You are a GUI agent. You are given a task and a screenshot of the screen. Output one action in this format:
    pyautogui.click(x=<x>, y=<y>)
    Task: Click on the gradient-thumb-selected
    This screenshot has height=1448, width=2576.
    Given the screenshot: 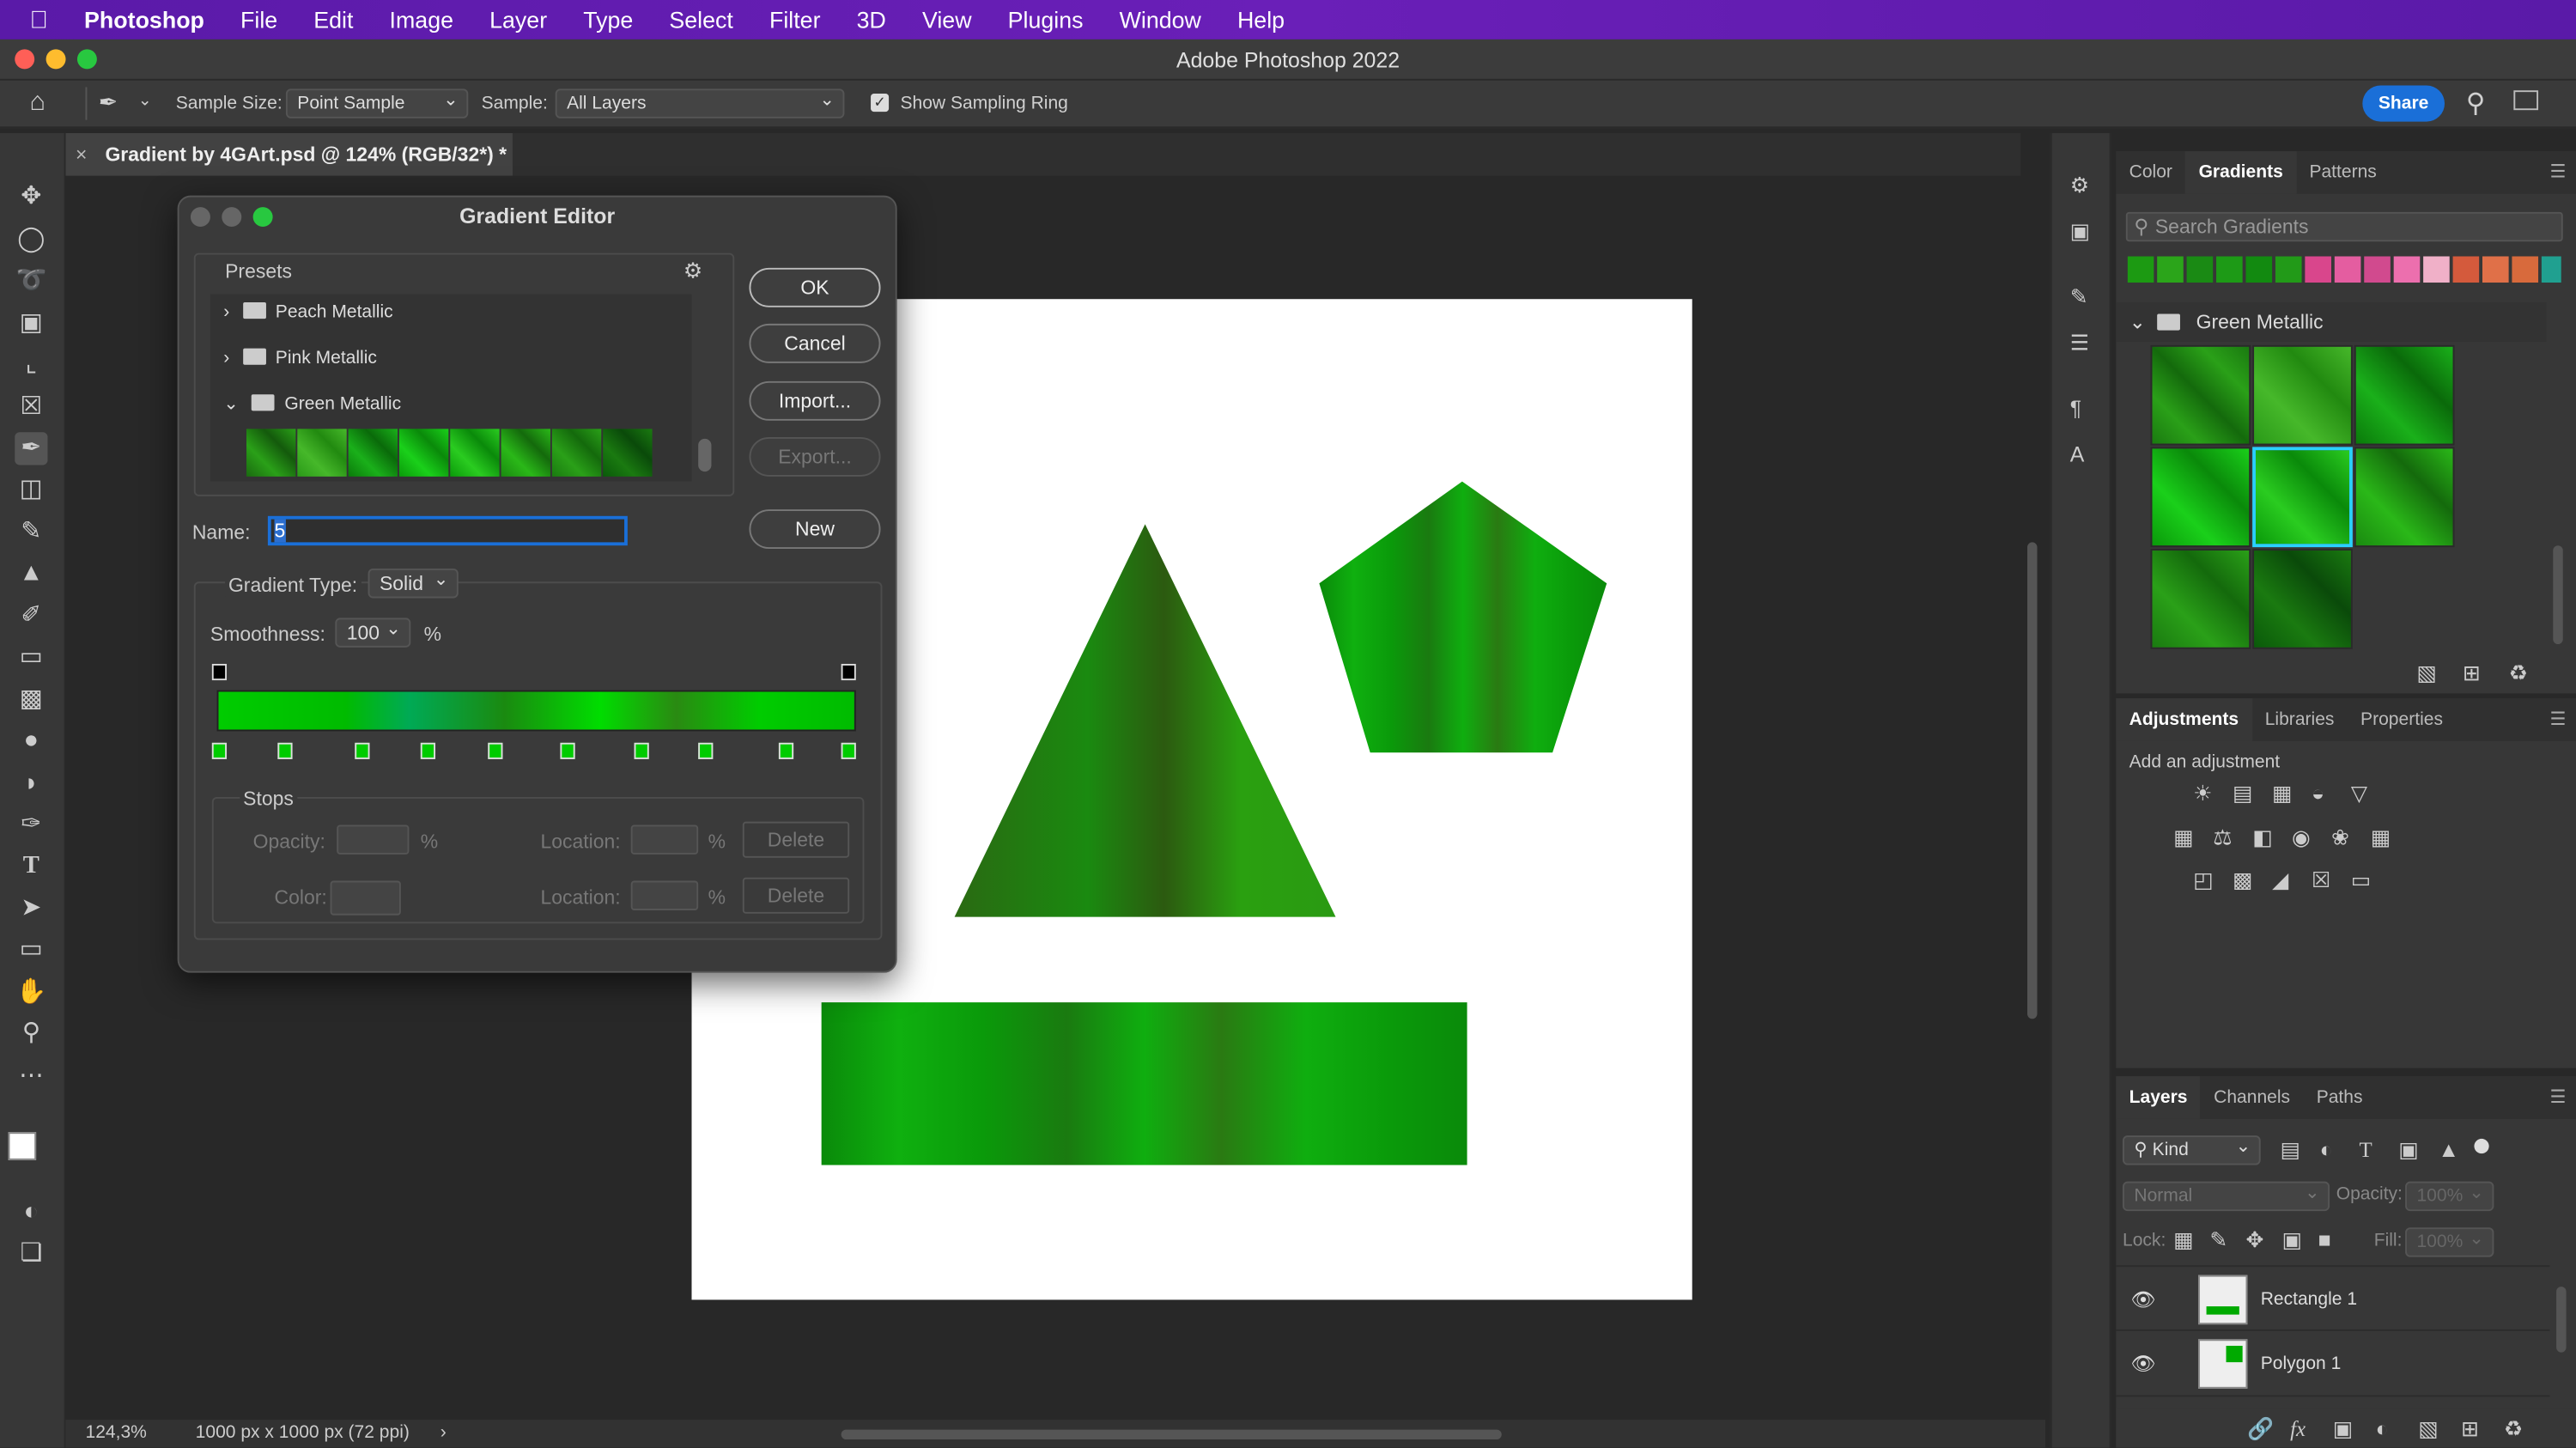 What is the action you would take?
    pyautogui.click(x=2302, y=497)
    